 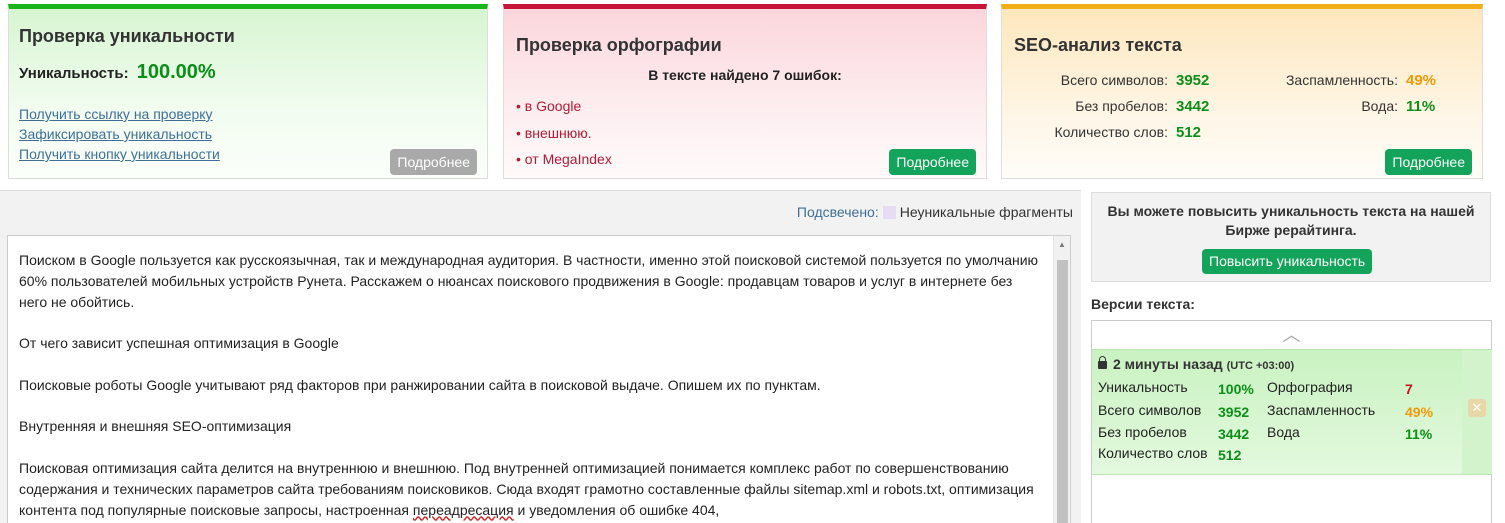 I want to click on fix-uniqueness-link: Зафиксировать уникальность, so click(x=119, y=134).